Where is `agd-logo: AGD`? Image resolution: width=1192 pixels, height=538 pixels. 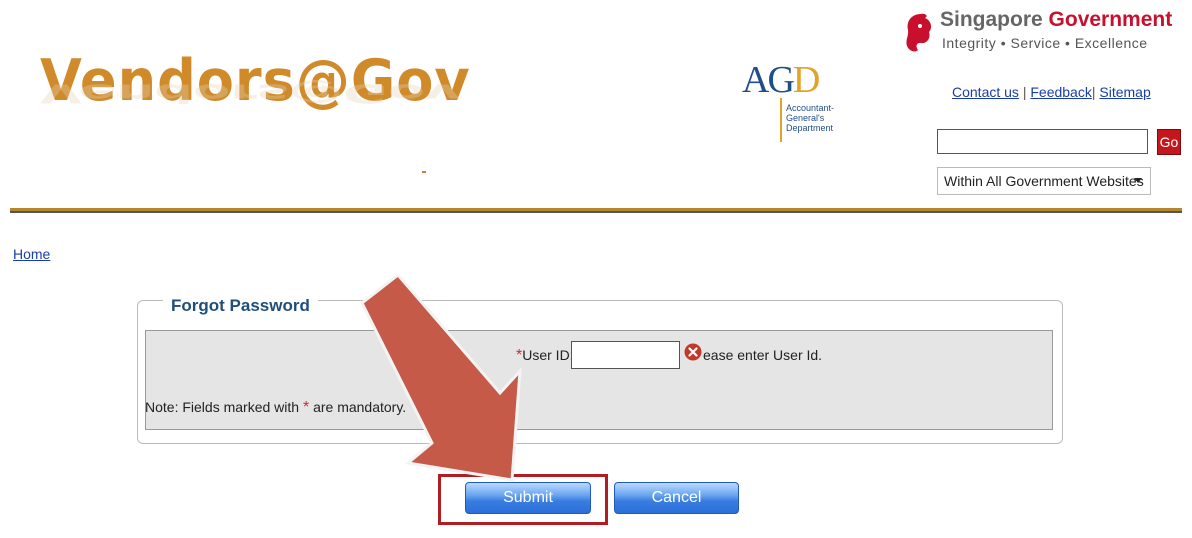
agd-logo: AGD is located at coordinates (781, 80).